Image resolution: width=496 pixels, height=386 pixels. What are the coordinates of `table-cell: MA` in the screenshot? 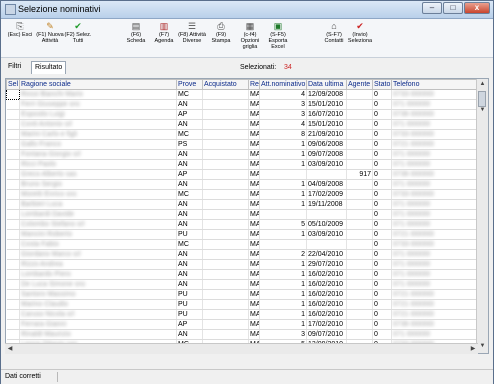 It's located at (254, 294).